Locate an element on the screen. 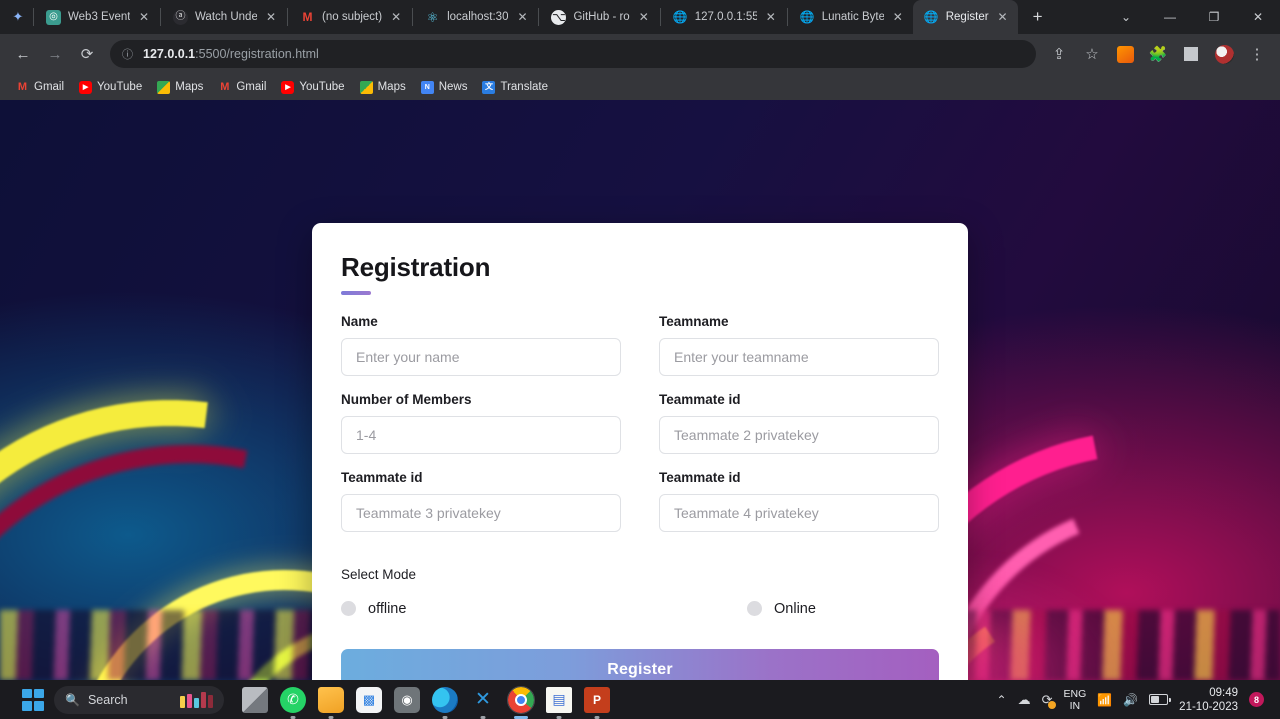 This screenshot has width=1280, height=719. page-title: Registration is located at coordinates (416, 267).